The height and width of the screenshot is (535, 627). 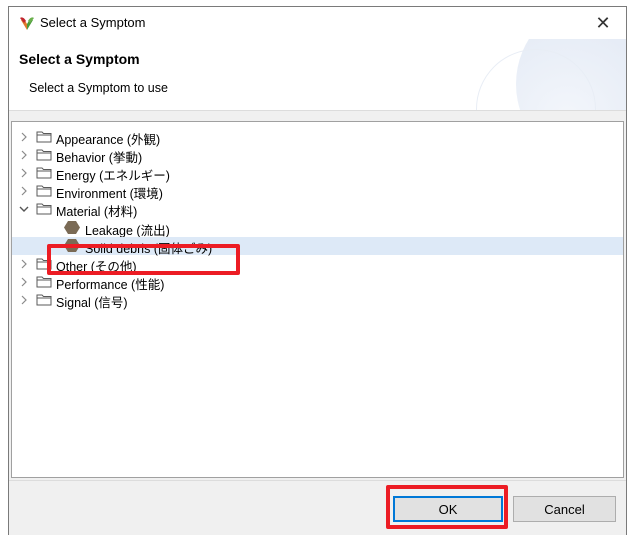 I want to click on tree-folder-row: Energy (エネルギー), so click(x=317, y=173).